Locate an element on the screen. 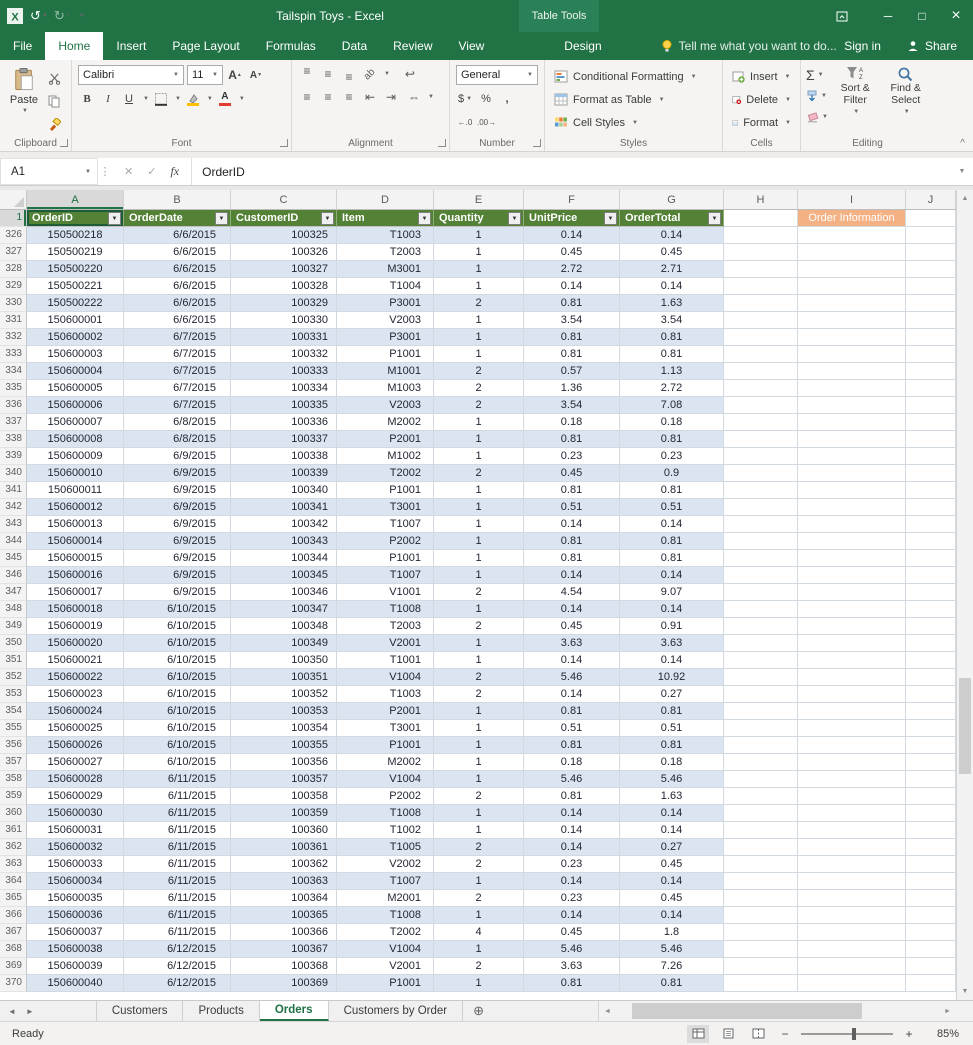 This screenshot has height=1045, width=973. redo-button: ↻ ▼ is located at coordinates (63, 16).